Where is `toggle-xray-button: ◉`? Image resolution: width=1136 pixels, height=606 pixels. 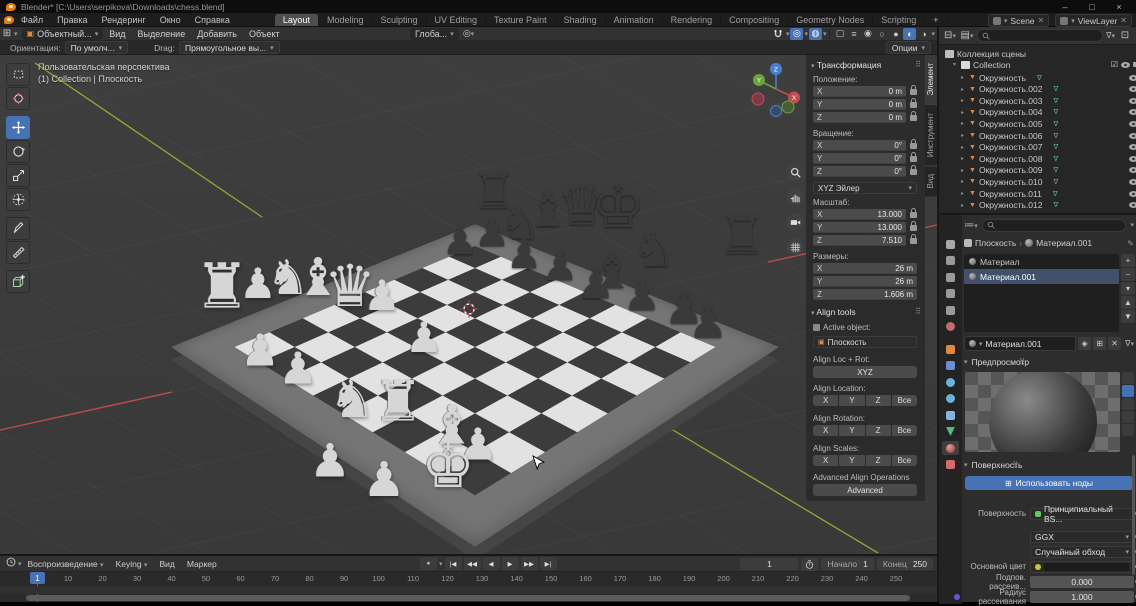
toggle-xray-button: ◉ is located at coordinates (867, 34).